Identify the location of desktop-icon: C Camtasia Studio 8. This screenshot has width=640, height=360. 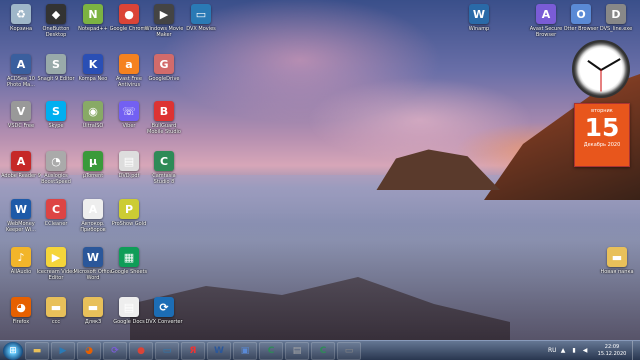
(164, 168).